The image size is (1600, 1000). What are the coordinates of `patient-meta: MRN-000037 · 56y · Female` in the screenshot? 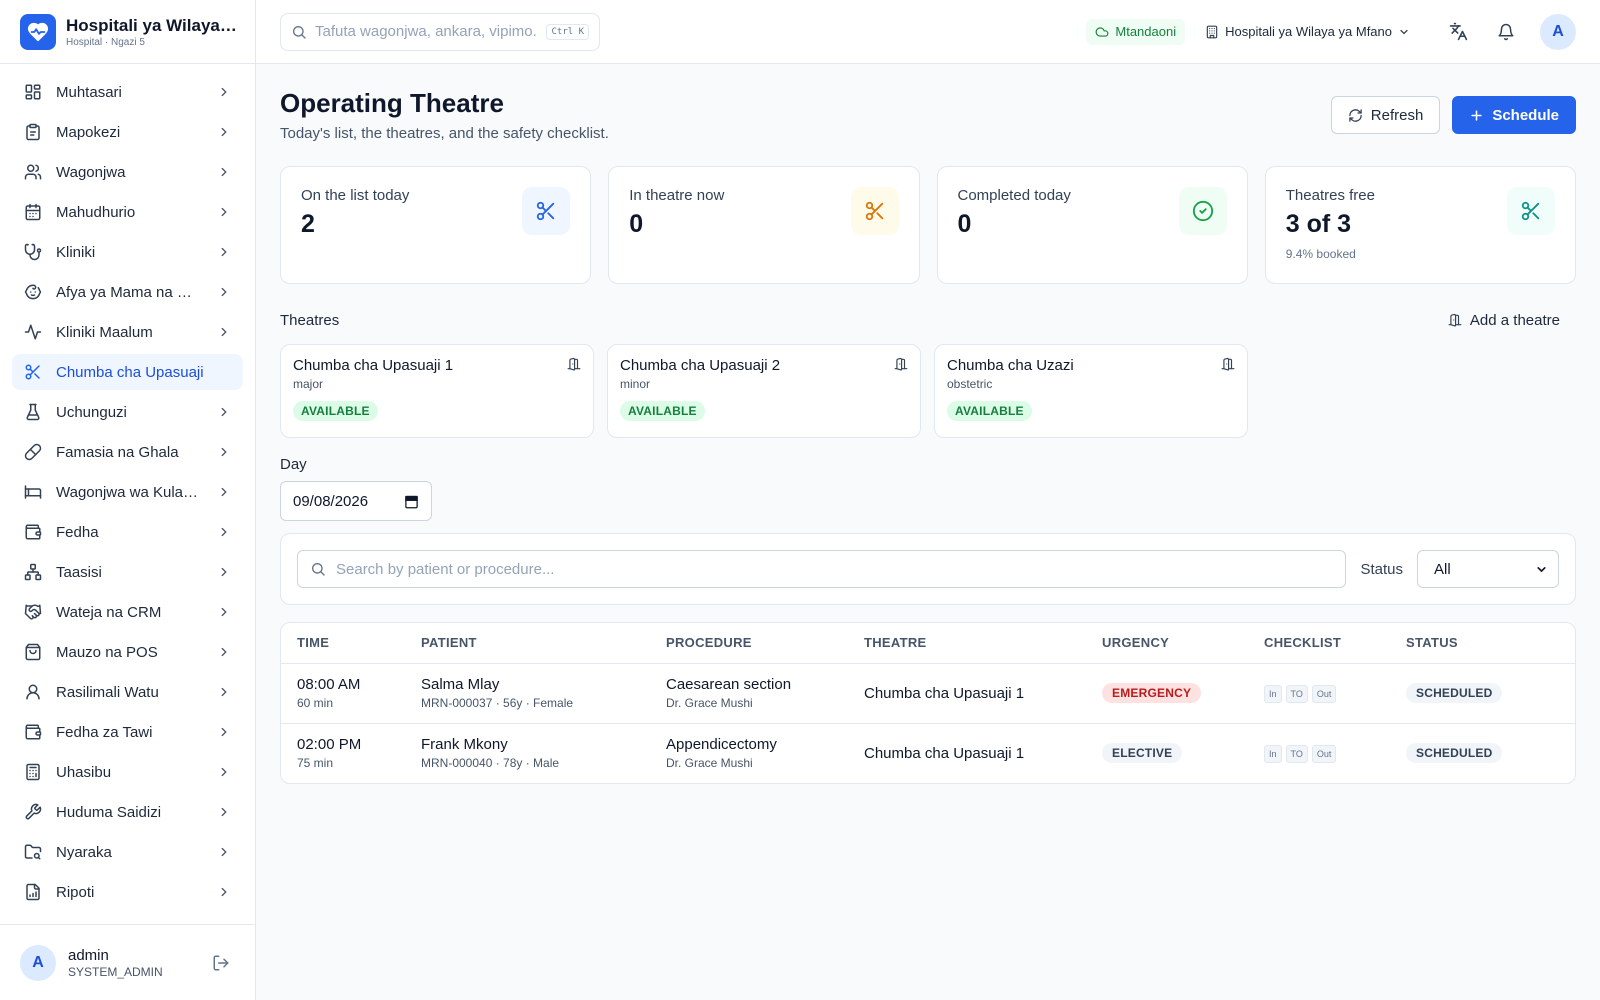 It's located at (497, 703).